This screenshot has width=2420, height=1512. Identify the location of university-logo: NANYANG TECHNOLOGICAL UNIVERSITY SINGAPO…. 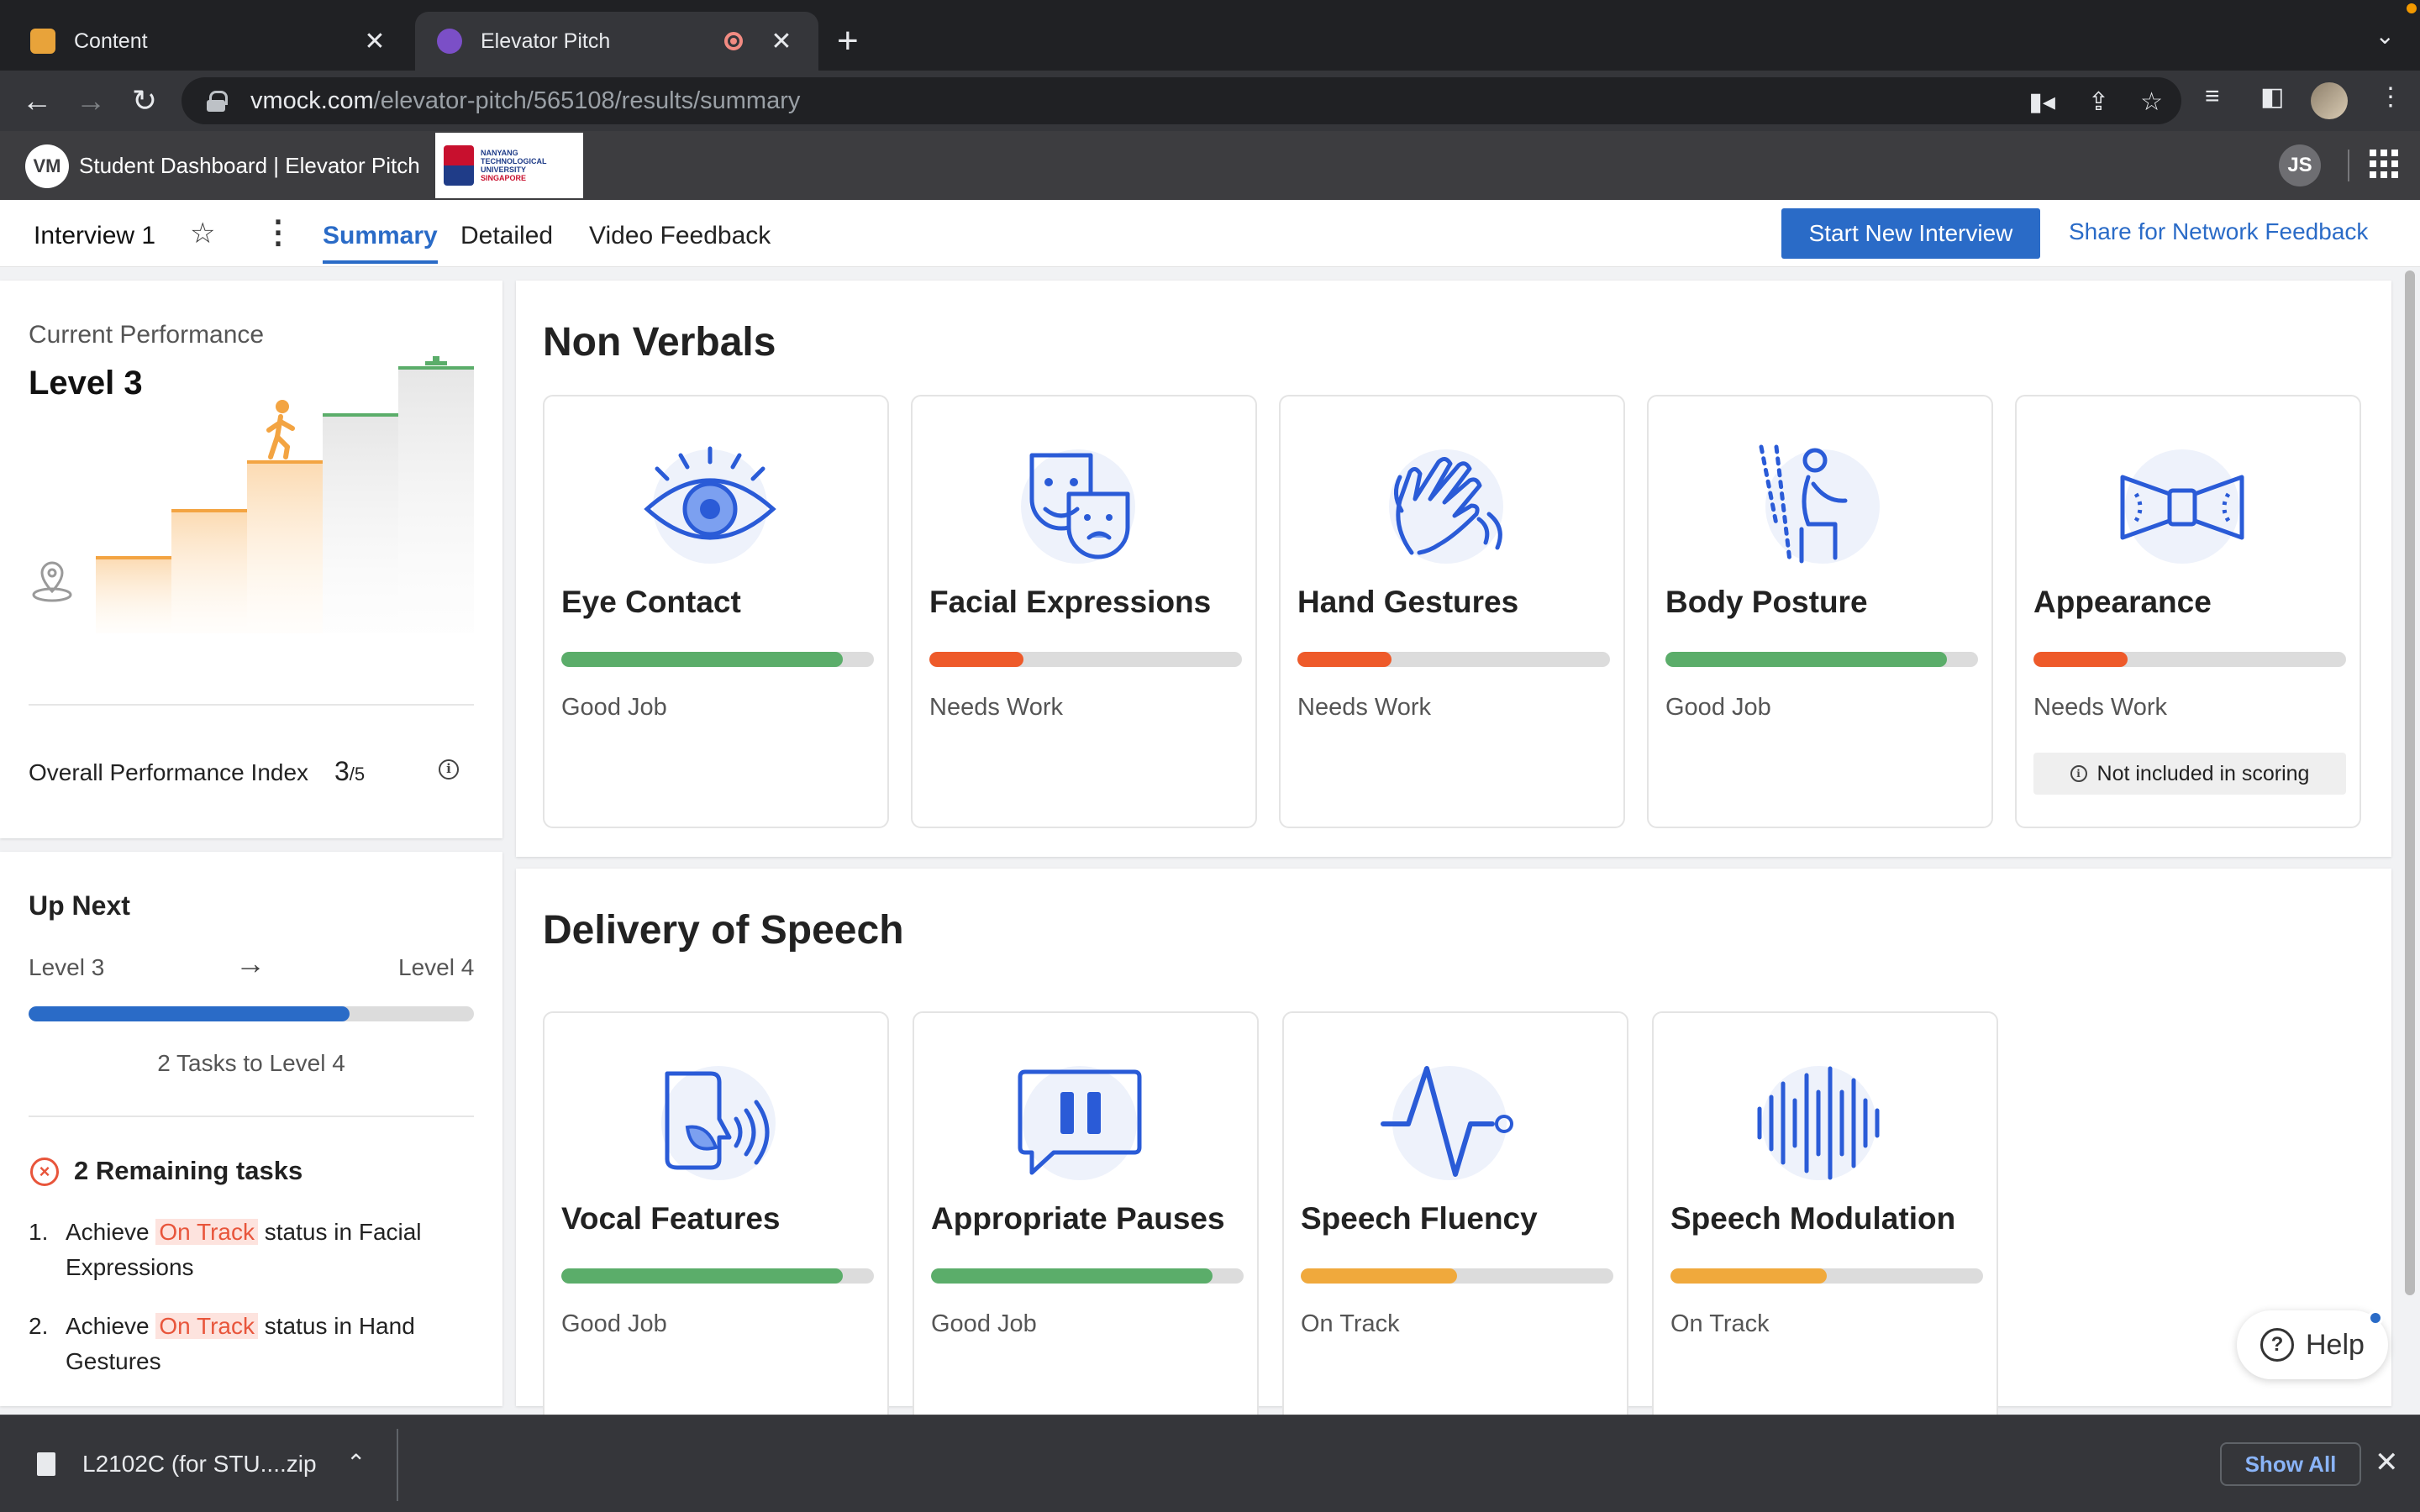
(509, 165).